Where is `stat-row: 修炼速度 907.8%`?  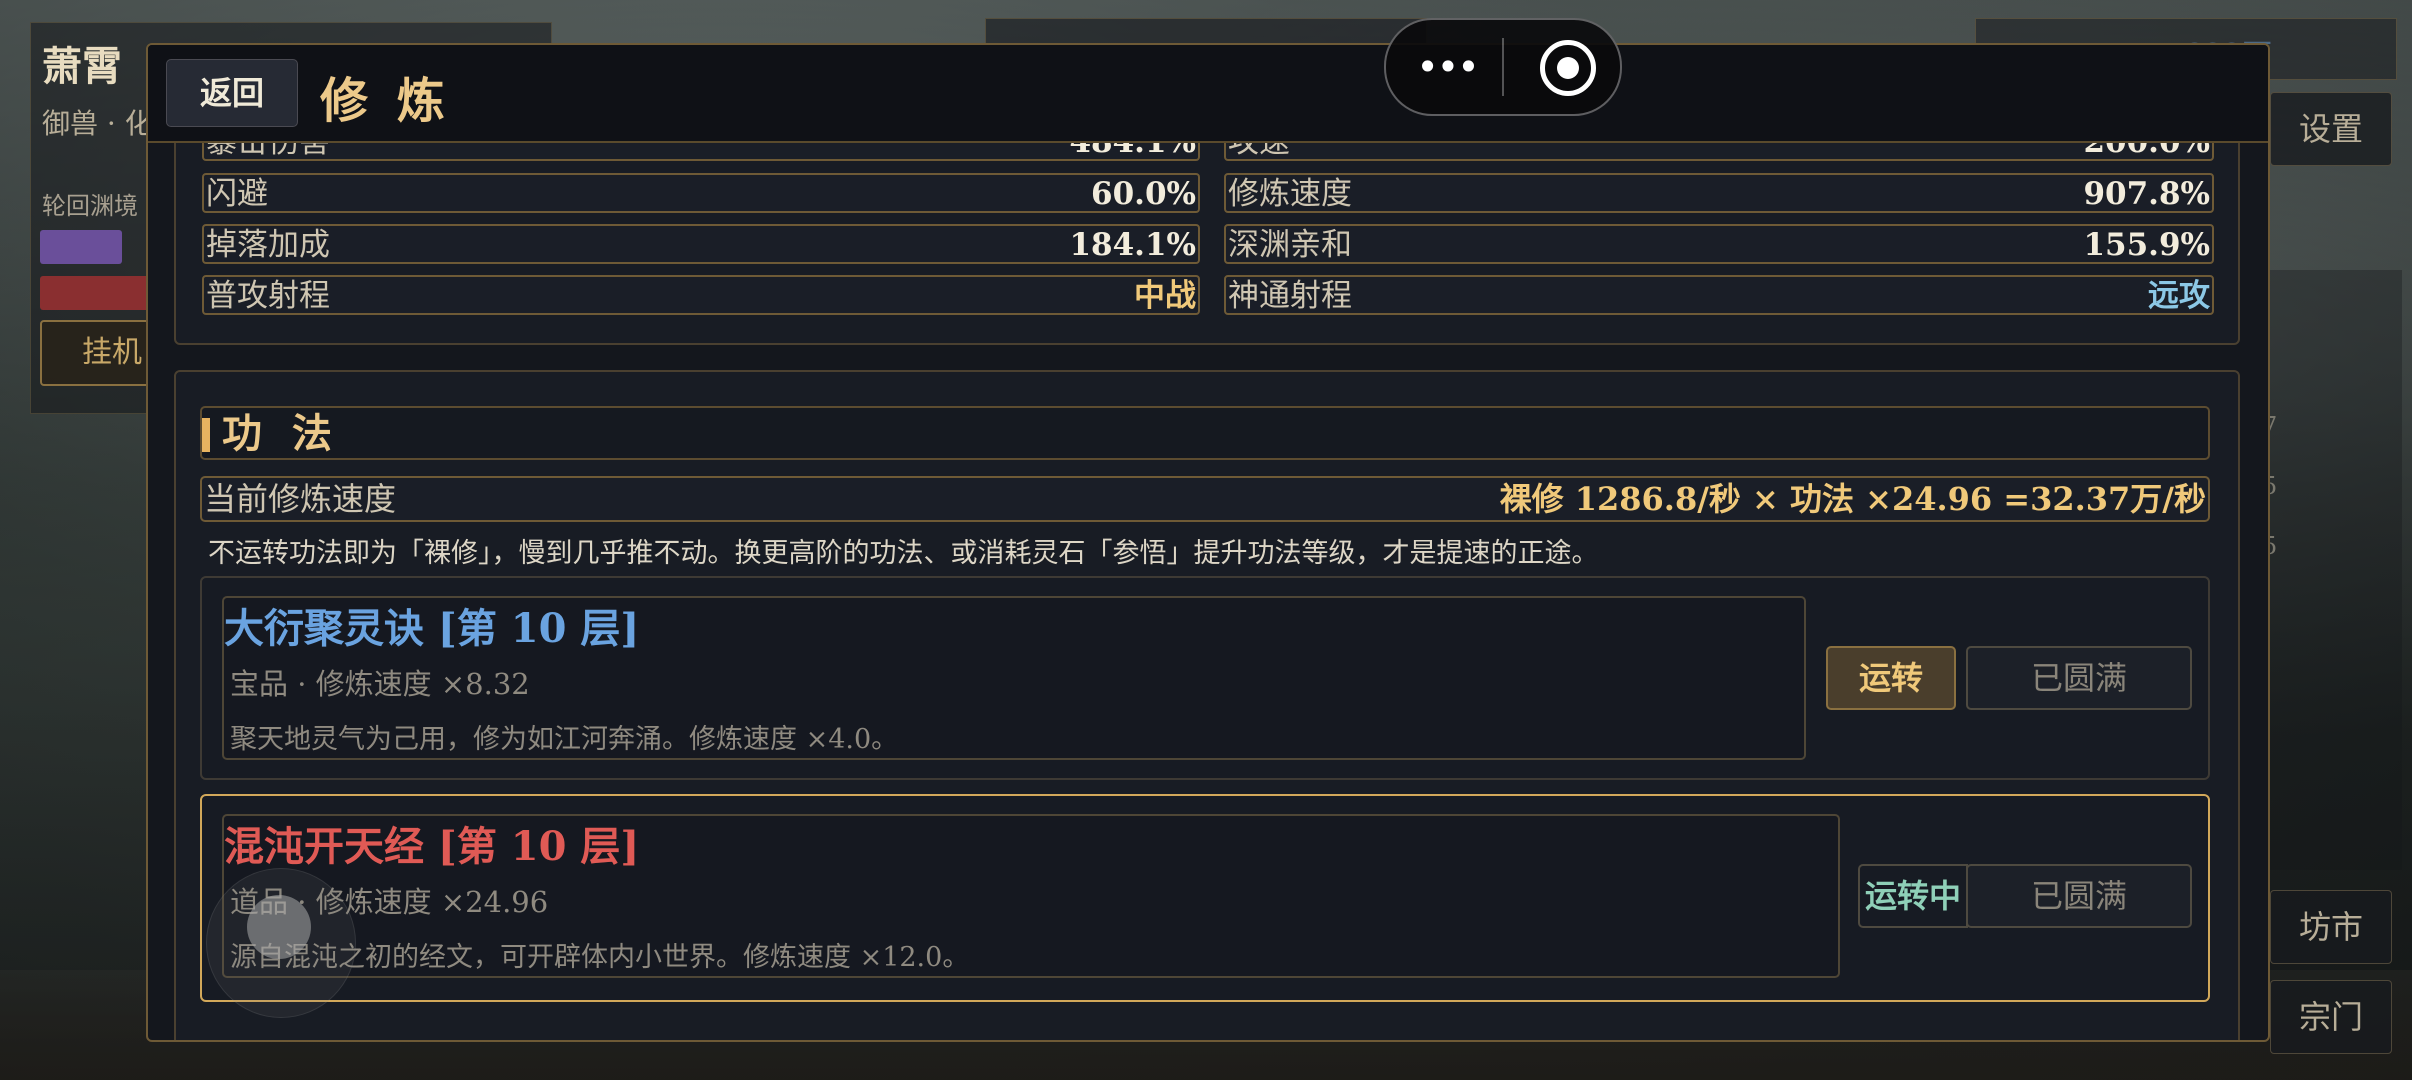 stat-row: 修炼速度 907.8% is located at coordinates (1719, 193).